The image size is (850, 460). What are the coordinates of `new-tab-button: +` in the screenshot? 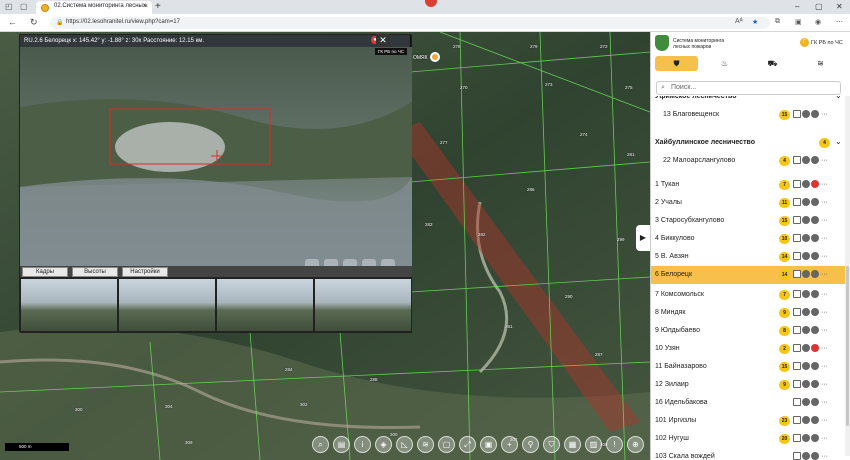 It's located at (158, 6).